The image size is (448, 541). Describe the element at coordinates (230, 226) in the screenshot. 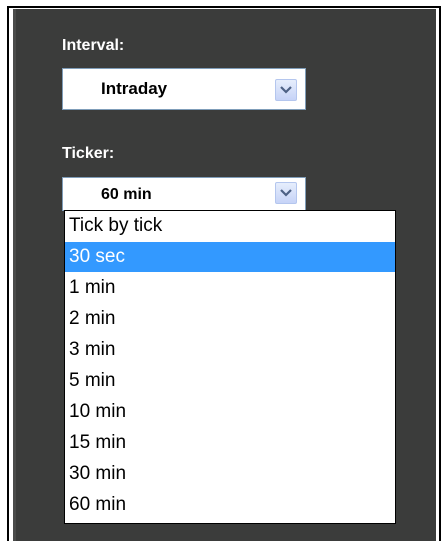

I see `ticker-option-tick-by-tick: Tick by tick` at that location.